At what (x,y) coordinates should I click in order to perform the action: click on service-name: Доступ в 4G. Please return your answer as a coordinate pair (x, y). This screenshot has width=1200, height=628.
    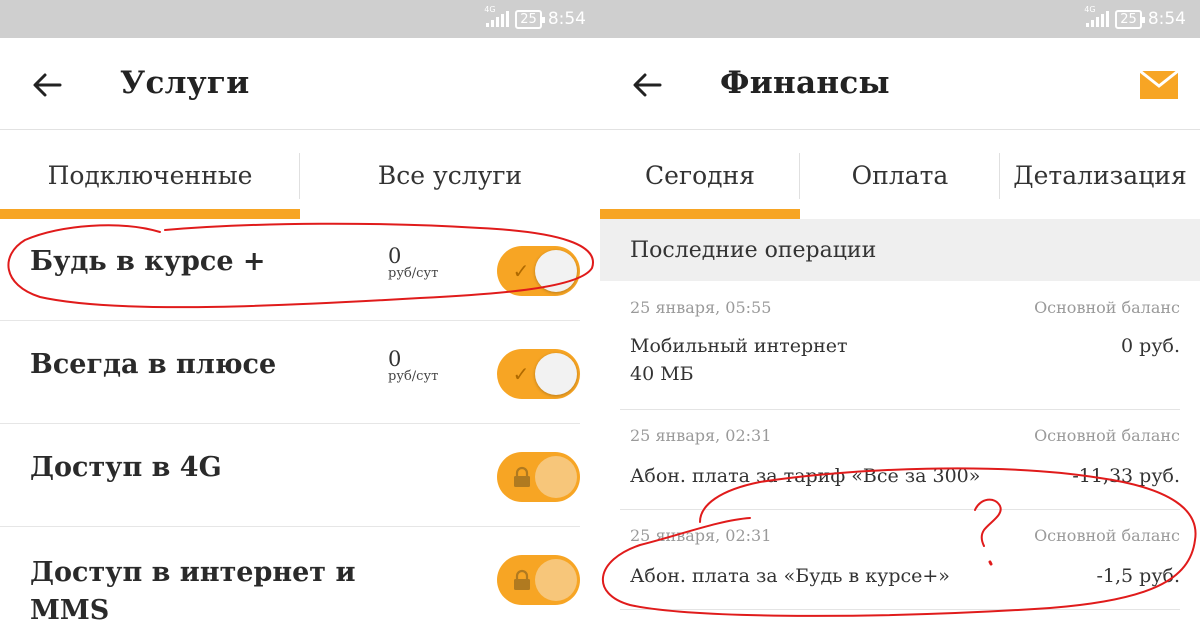
    Looking at the image, I should click on (126, 467).